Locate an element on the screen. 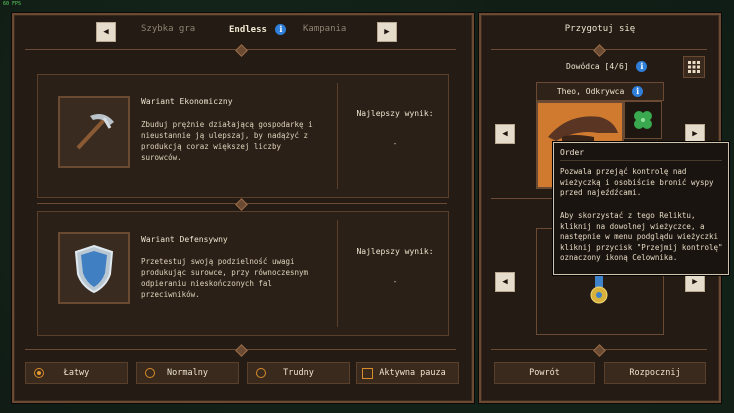 The height and width of the screenshot is (413, 734). checkbox-active-pause is located at coordinates (367, 373).